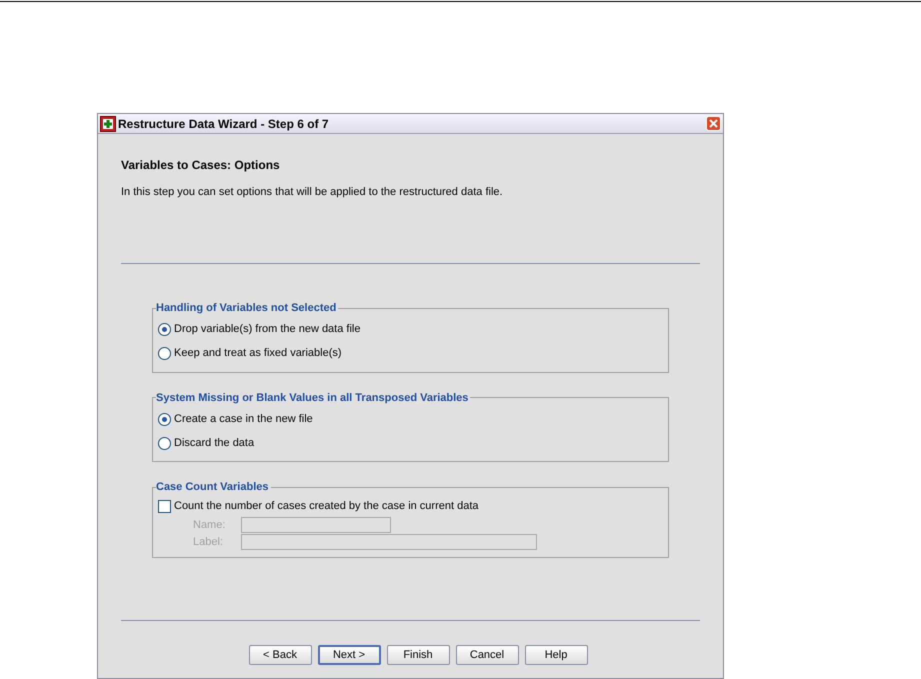  What do you see at coordinates (313, 398) in the screenshot?
I see `group-title: System Missing or Blank Values in all Transposed Variables` at bounding box center [313, 398].